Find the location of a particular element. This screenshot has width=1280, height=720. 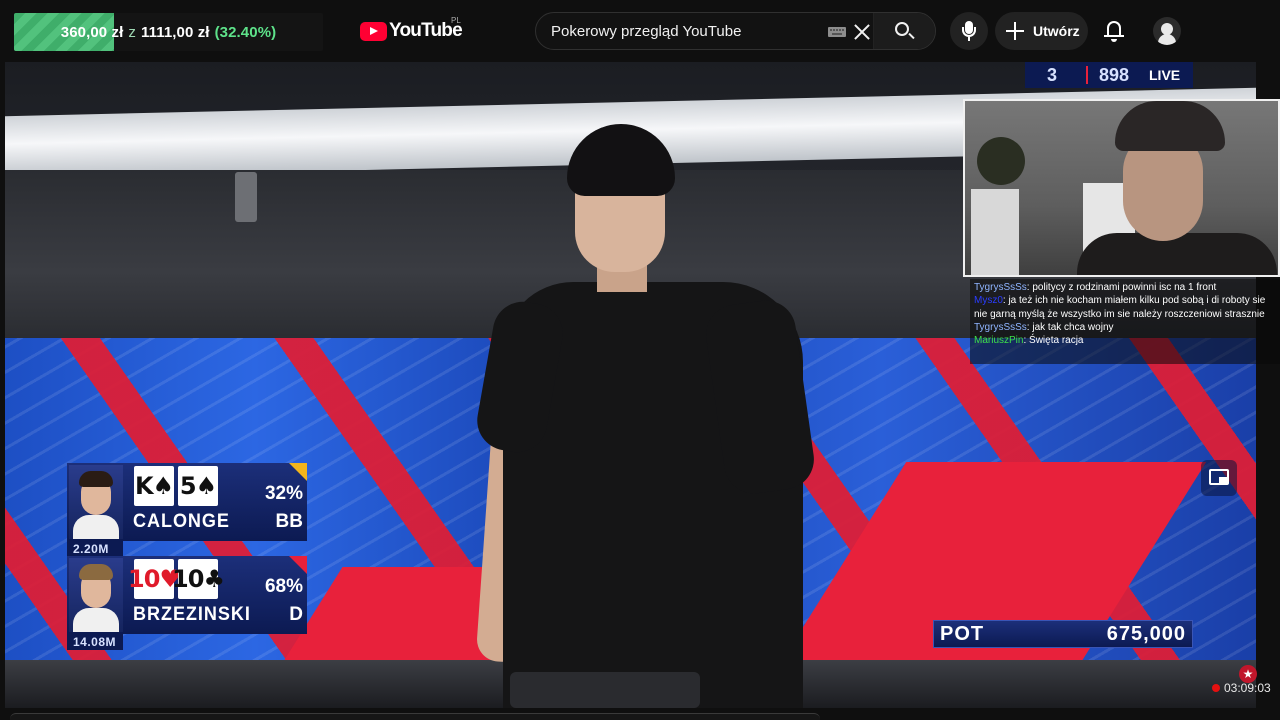

figure-hair is located at coordinates (621, 160).